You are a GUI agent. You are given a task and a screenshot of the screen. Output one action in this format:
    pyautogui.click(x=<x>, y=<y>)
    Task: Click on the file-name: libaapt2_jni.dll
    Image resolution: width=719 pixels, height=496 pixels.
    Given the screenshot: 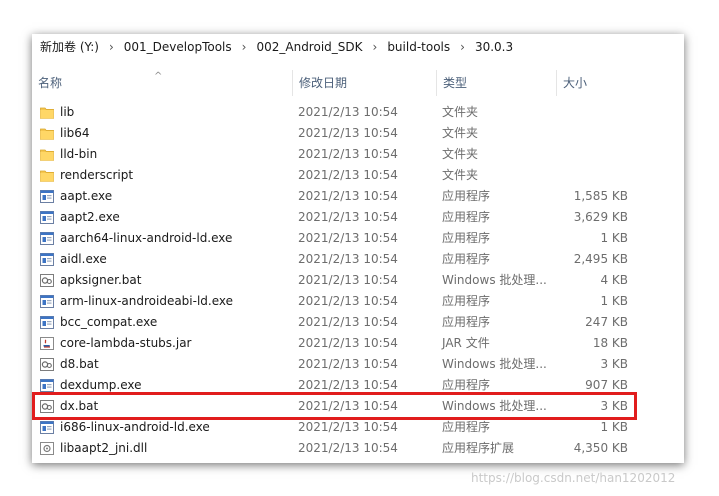 What is the action you would take?
    pyautogui.click(x=104, y=448)
    